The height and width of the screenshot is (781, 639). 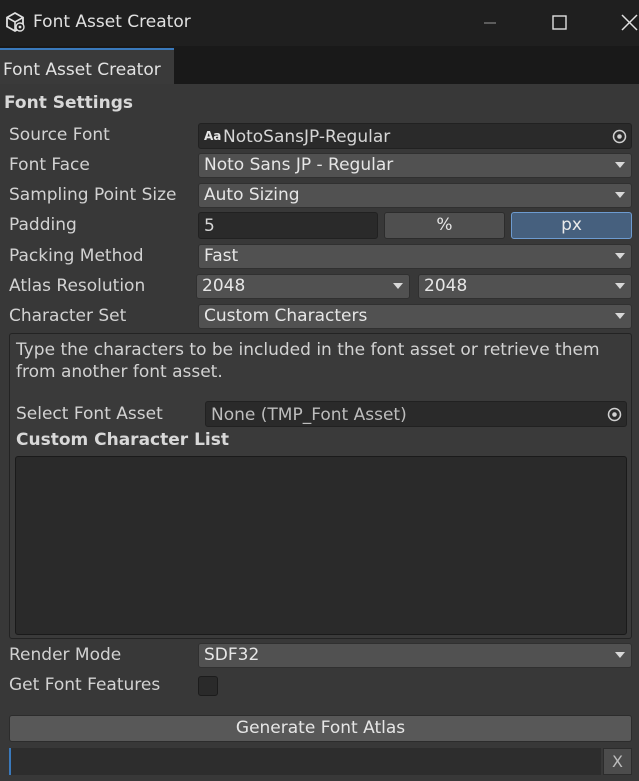 I want to click on packing-method-label: Packing Method, so click(x=76, y=256).